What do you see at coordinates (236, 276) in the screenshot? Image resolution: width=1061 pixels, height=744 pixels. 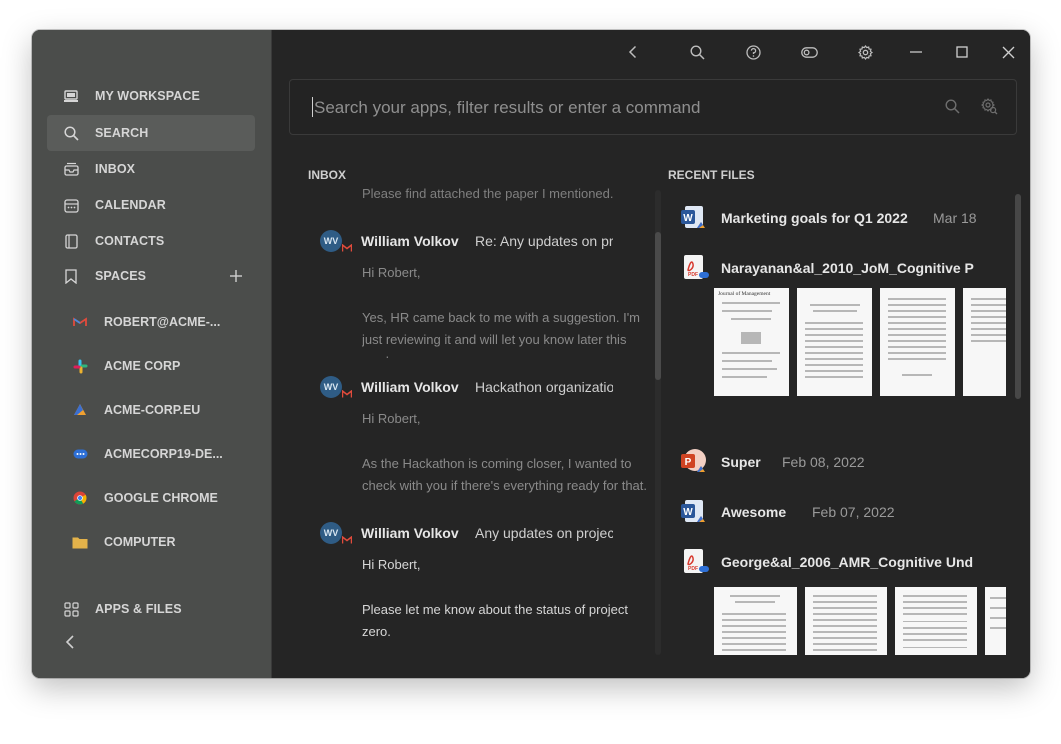 I see `add-space-icon` at bounding box center [236, 276].